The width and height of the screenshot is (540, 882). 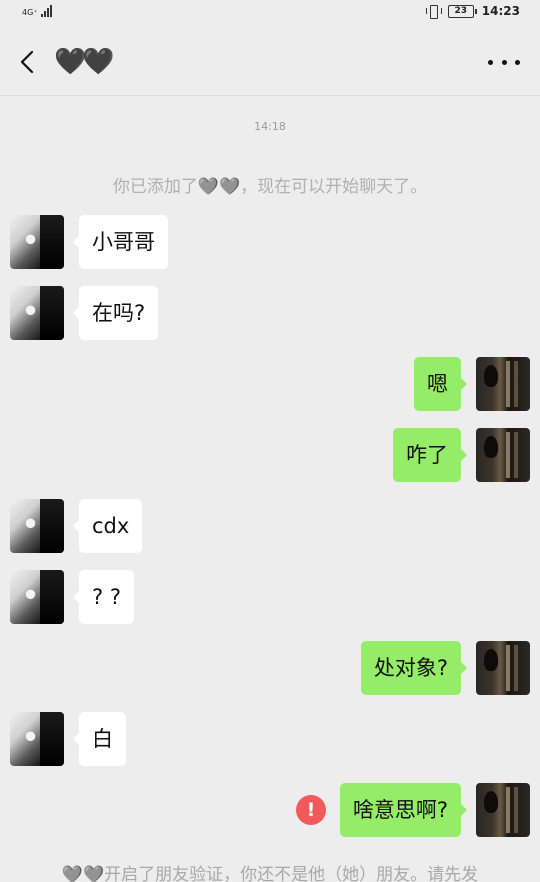 I want to click on chevron-left-icon, so click(x=27, y=62).